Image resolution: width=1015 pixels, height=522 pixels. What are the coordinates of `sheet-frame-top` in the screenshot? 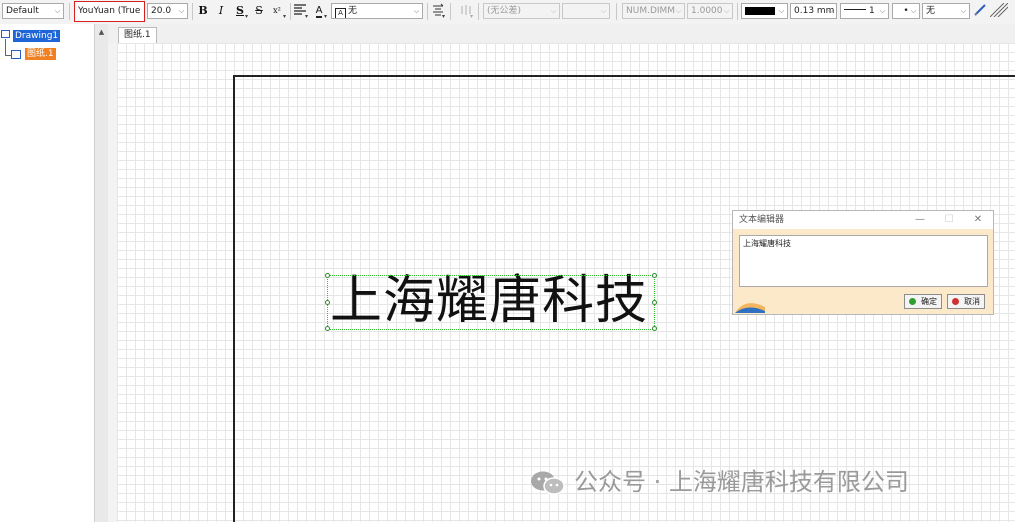 It's located at (624, 76).